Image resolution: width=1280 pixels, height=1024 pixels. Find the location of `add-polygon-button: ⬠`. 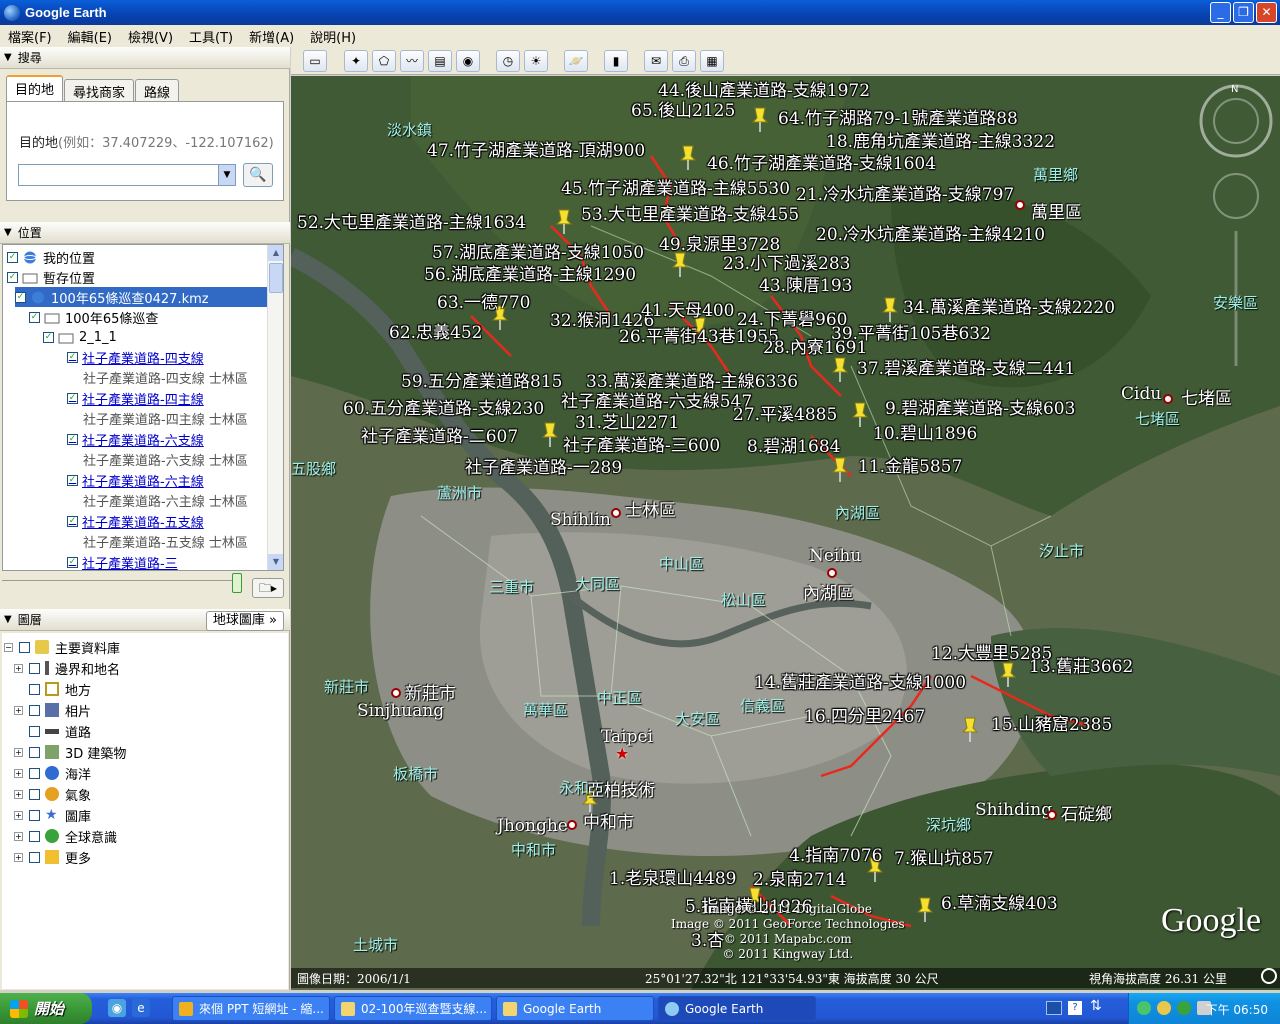

add-polygon-button: ⬠ is located at coordinates (384, 61).